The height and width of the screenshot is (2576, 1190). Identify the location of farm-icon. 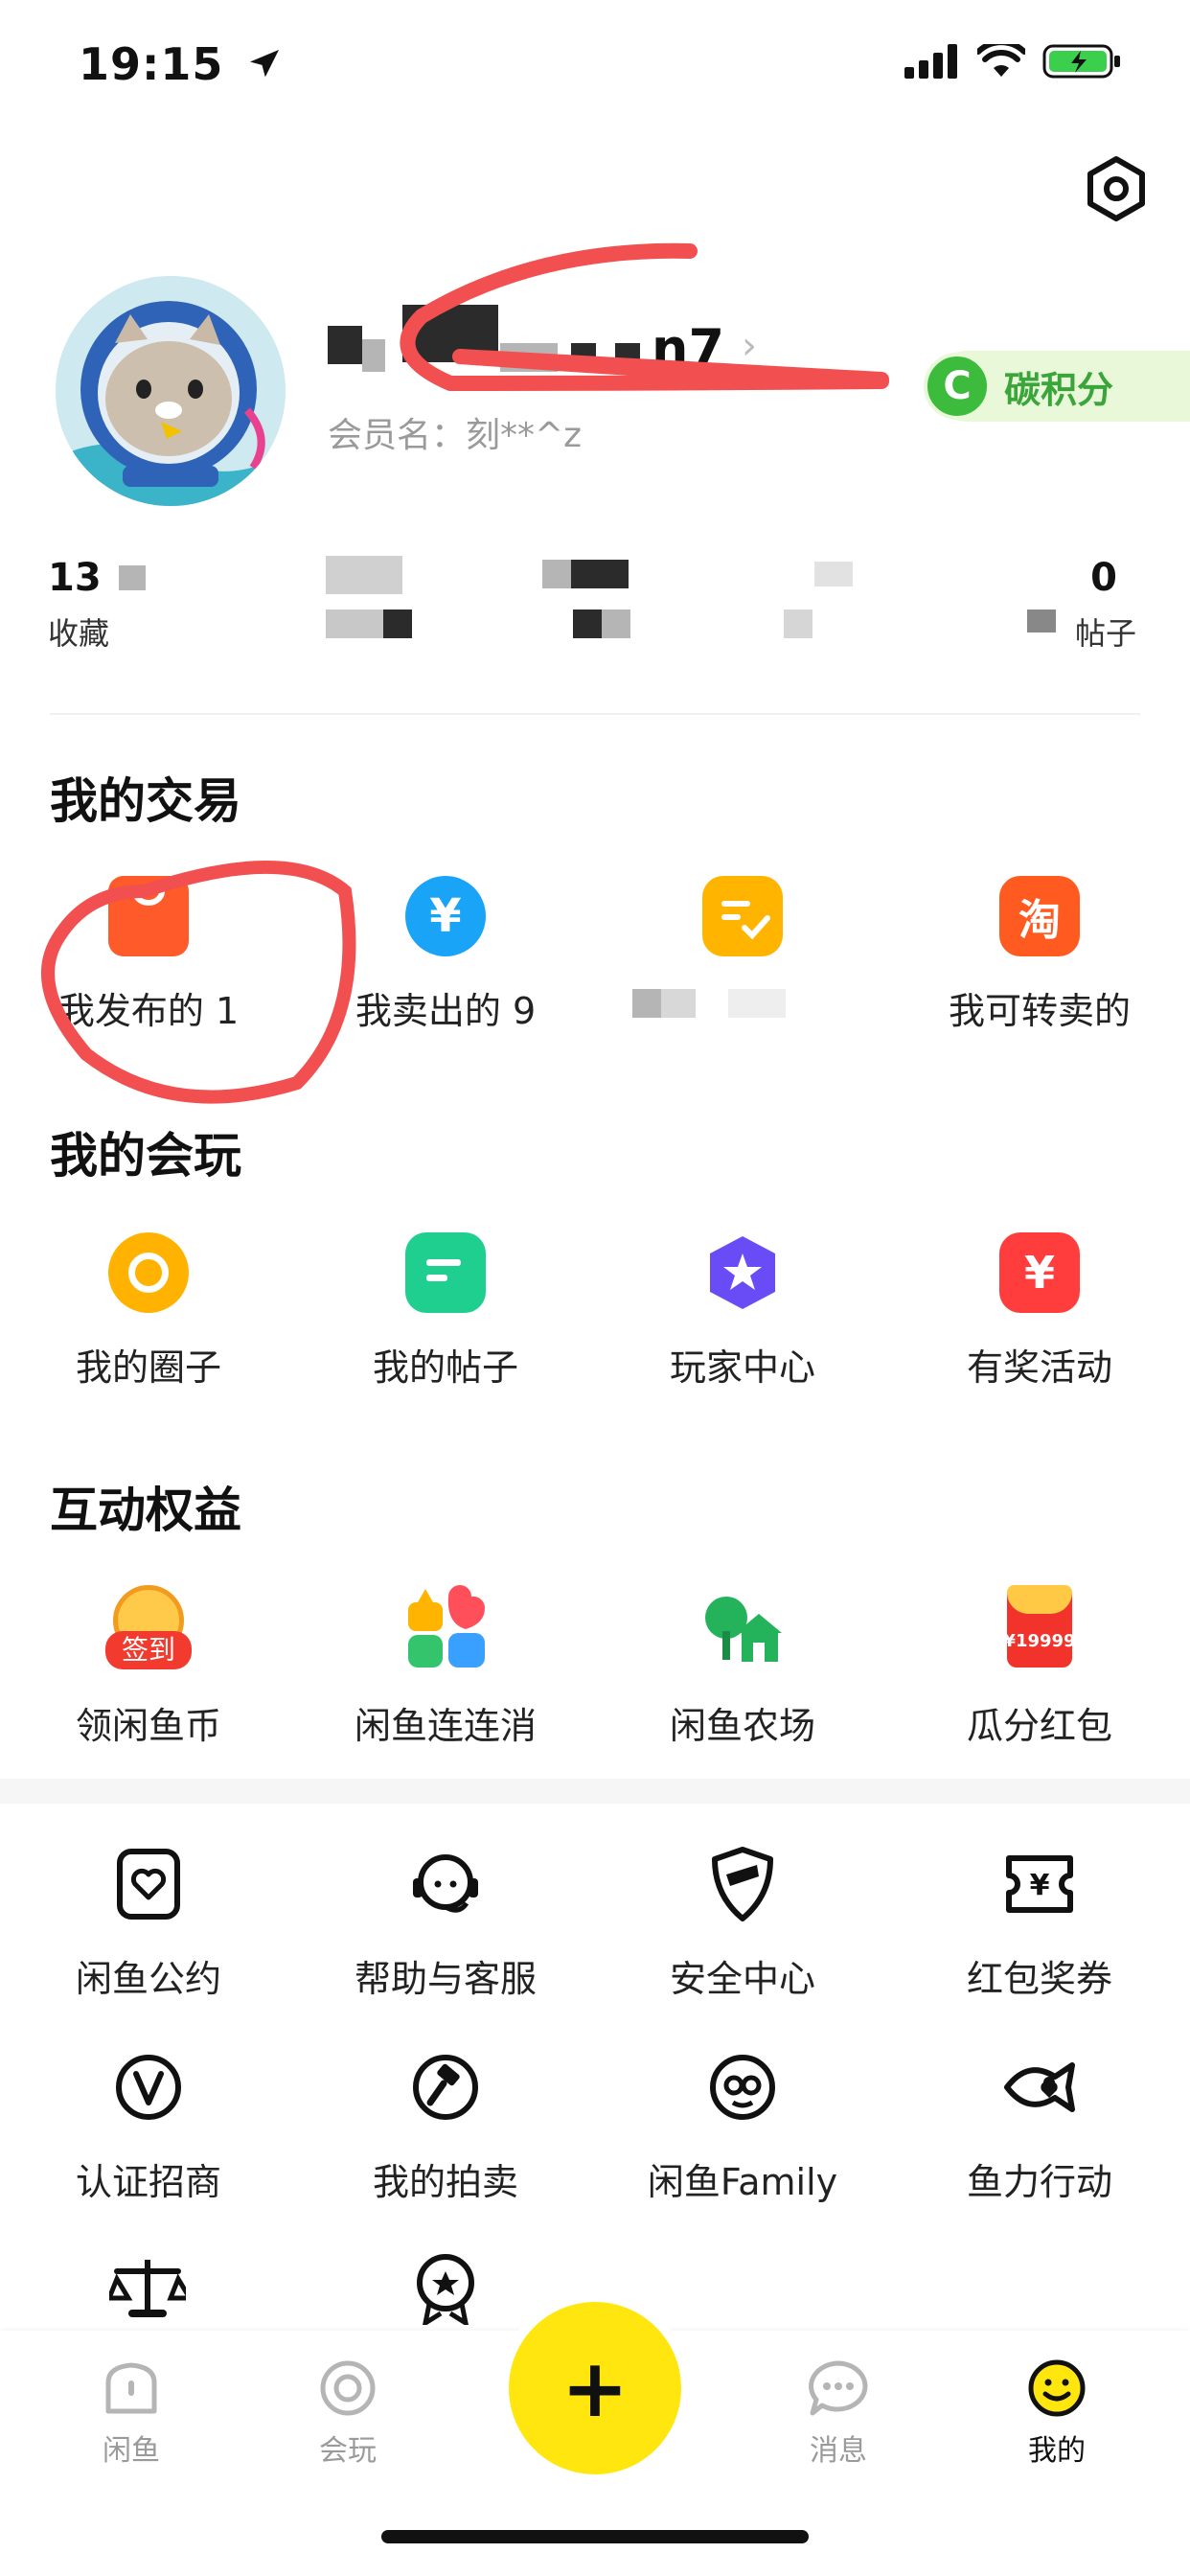
(743, 1628).